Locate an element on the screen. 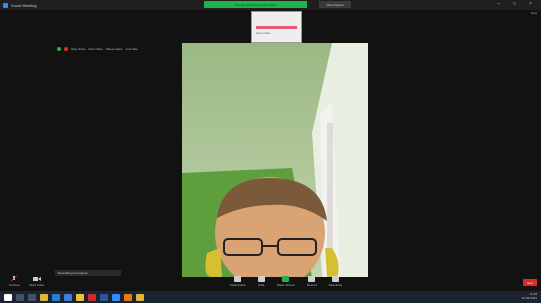 The height and width of the screenshot is (303, 541). participants-button: Participants is located at coordinates (238, 281).